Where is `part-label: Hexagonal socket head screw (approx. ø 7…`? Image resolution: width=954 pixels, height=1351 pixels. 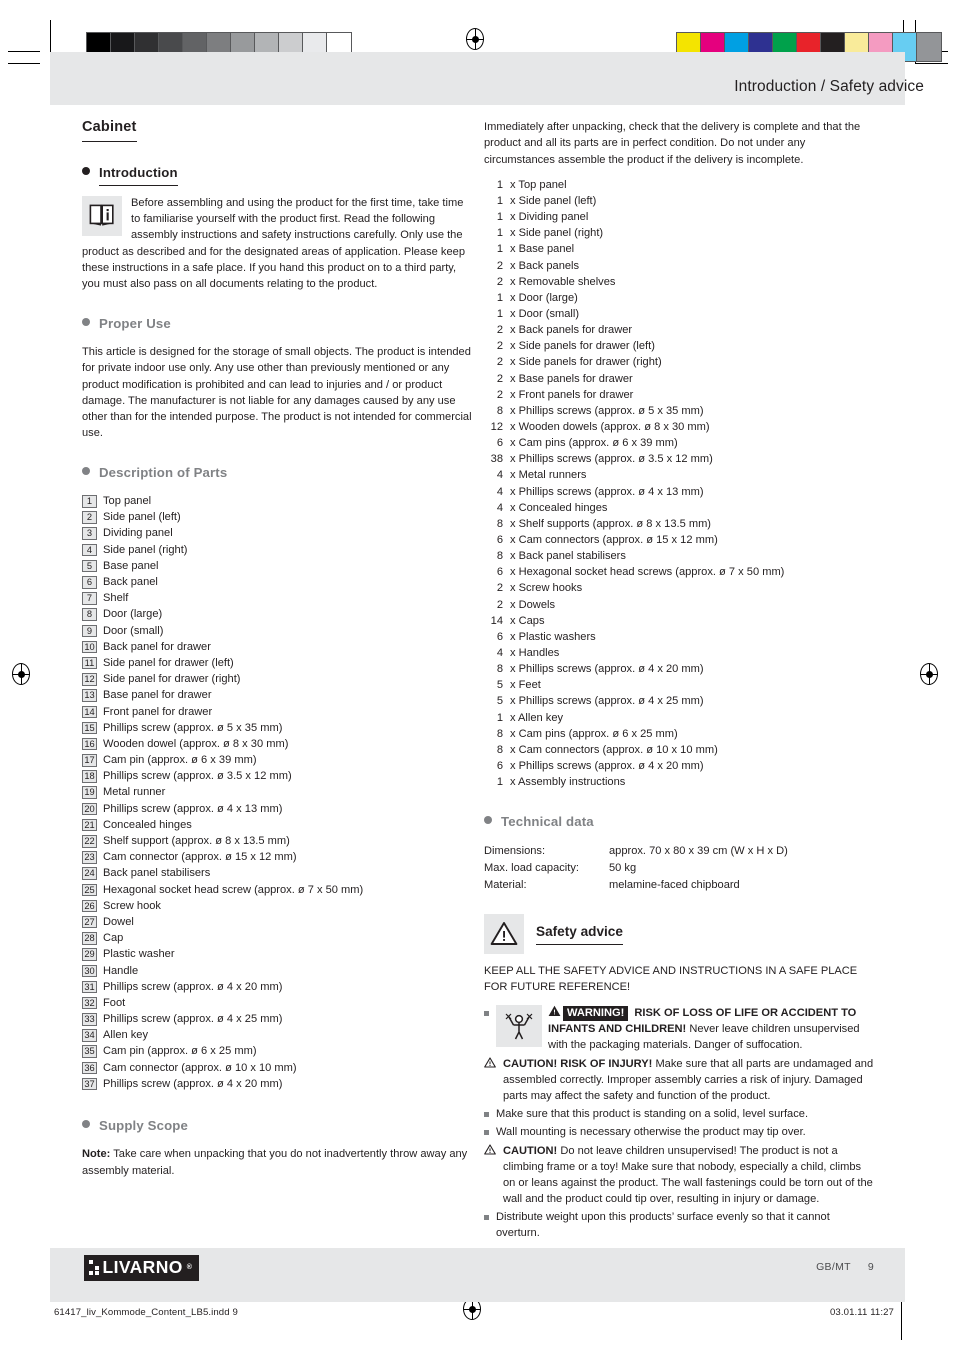
part-label: Hexagonal socket head screw (approx. ø 7… is located at coordinates (233, 889).